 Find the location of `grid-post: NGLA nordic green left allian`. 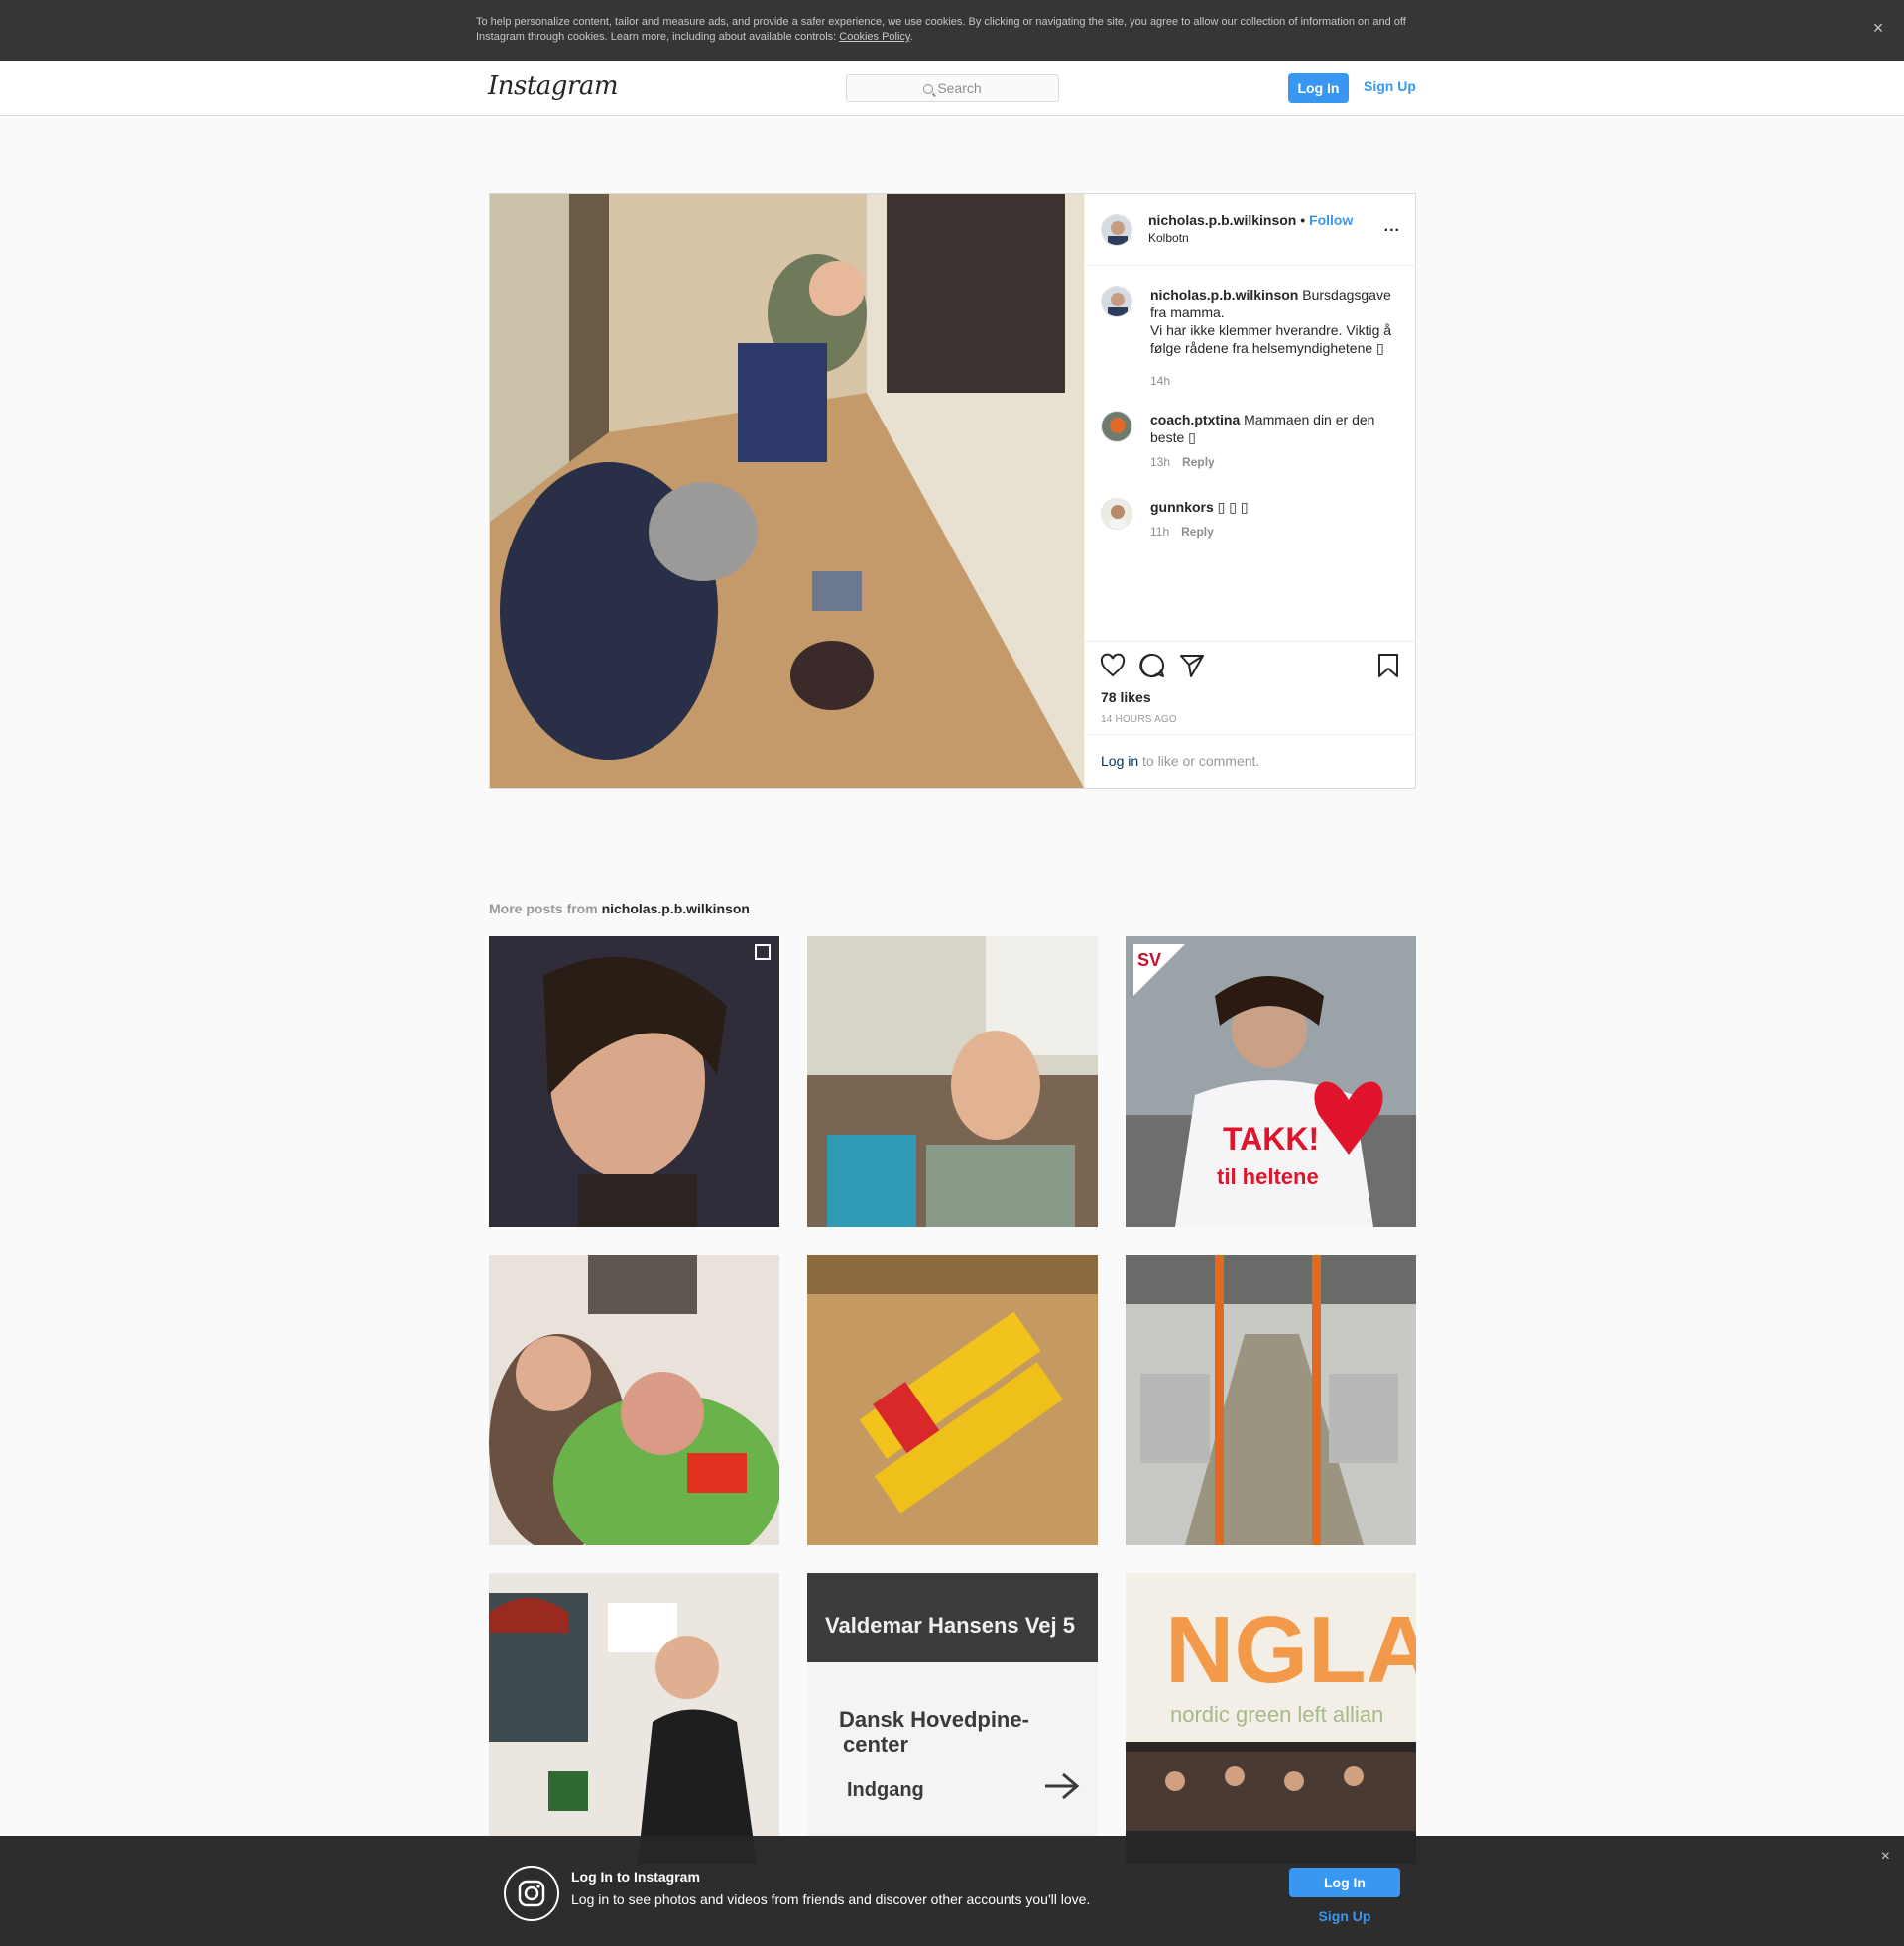

grid-post: NGLA nordic green left allian is located at coordinates (1271, 1718).